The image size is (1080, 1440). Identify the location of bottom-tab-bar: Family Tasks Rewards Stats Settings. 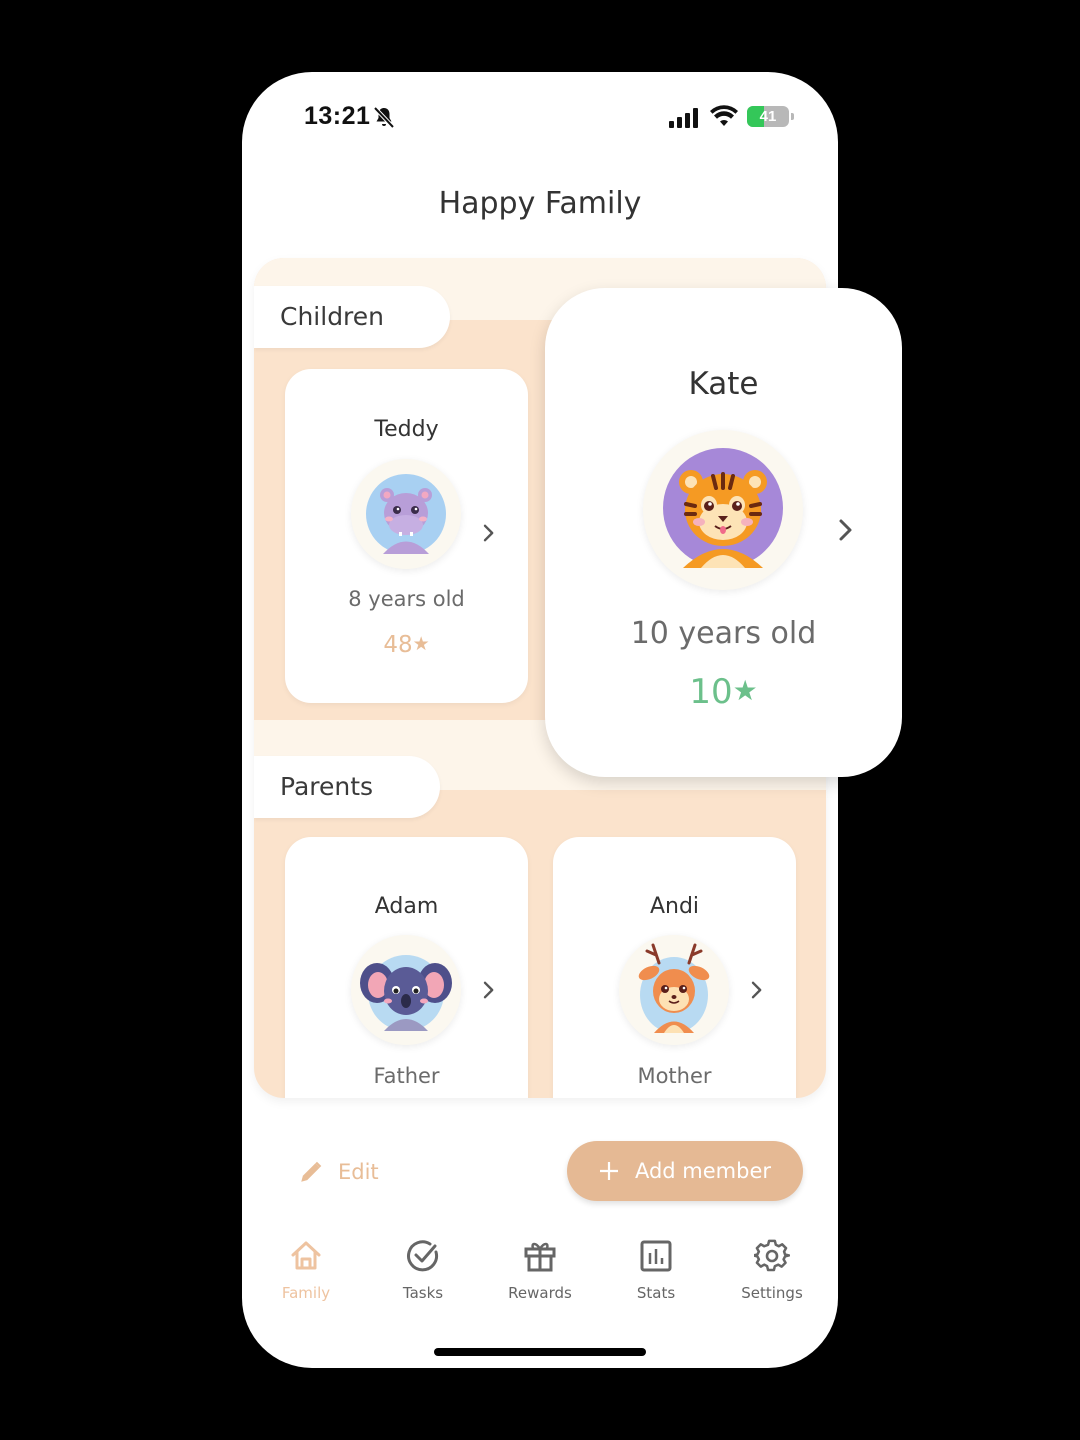
(540, 1278).